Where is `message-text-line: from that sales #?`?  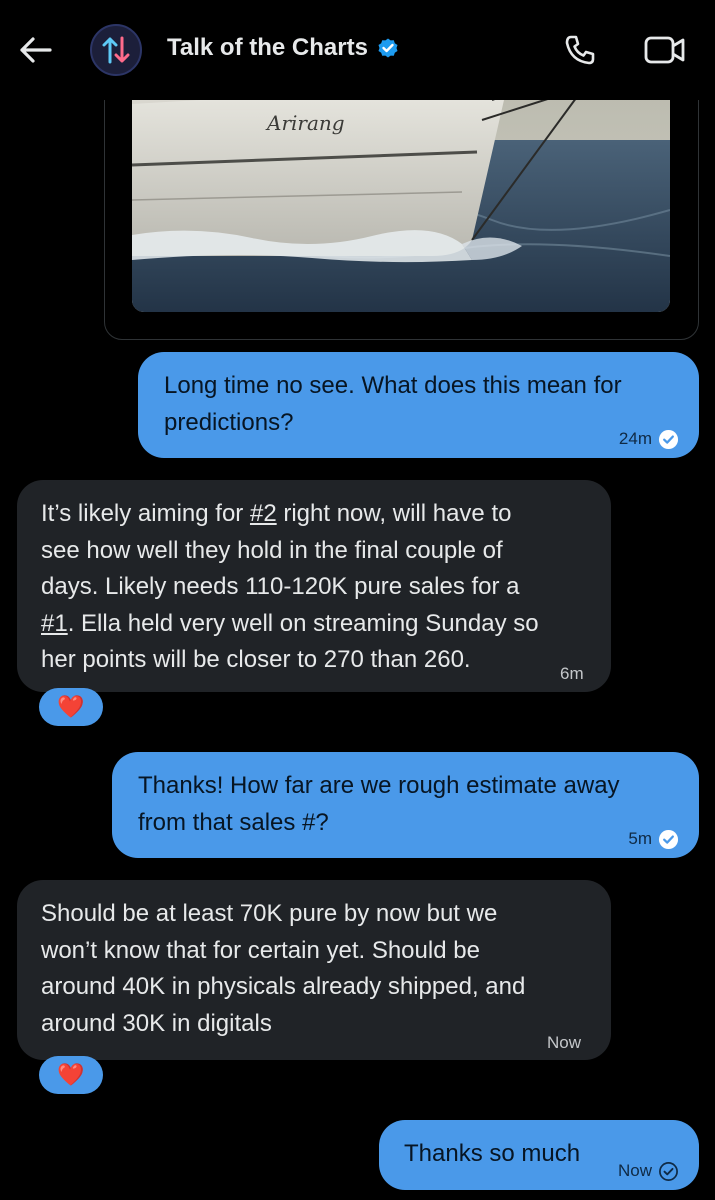 message-text-line: from that sales #? is located at coordinates (233, 822).